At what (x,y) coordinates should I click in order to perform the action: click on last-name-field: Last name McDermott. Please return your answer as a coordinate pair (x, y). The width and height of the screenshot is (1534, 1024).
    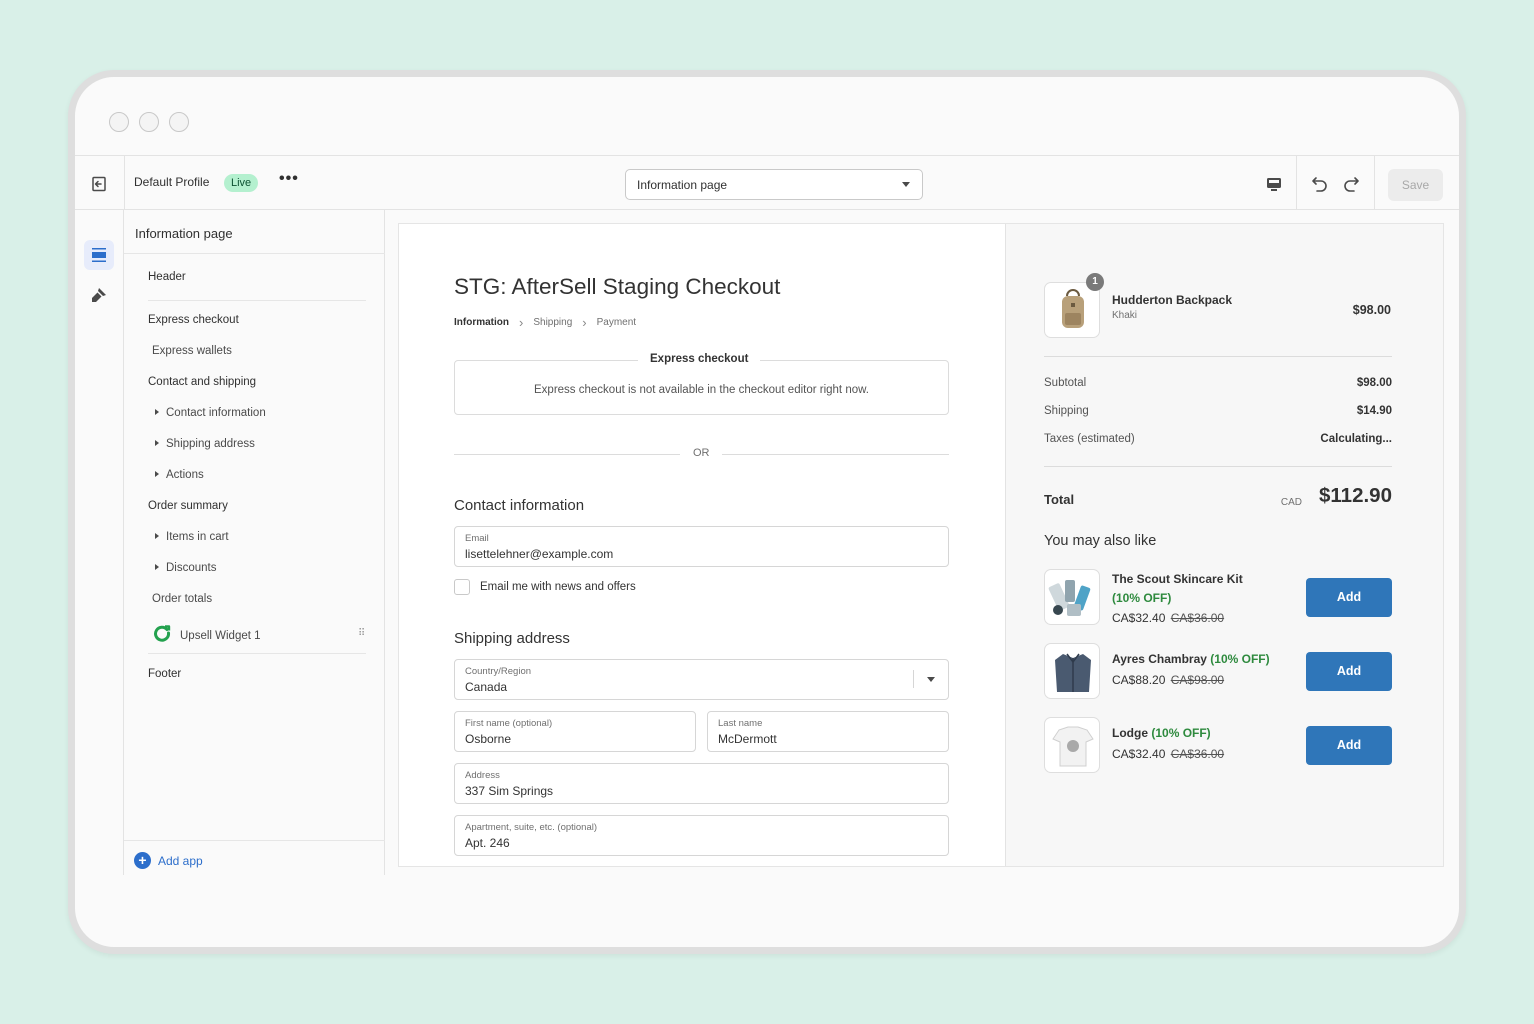
    Looking at the image, I should click on (828, 731).